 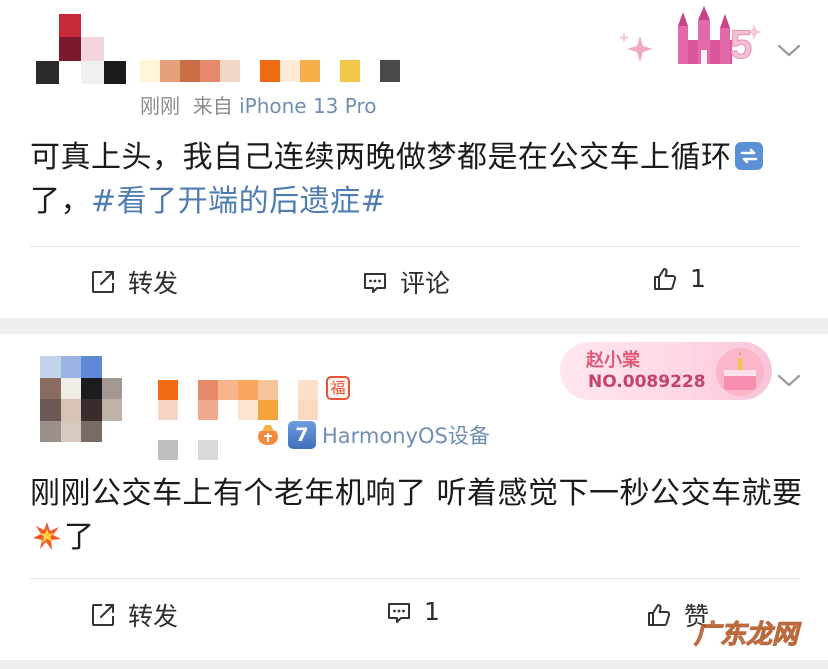 I want to click on comment-button: 评论, so click(x=406, y=282).